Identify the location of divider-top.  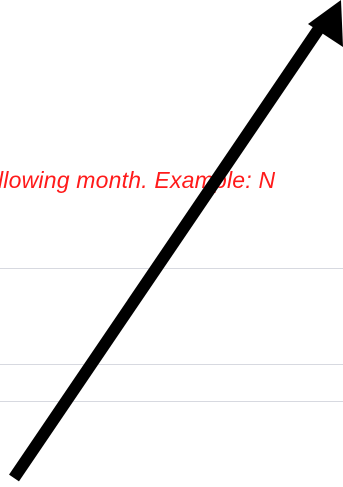
(171, 268).